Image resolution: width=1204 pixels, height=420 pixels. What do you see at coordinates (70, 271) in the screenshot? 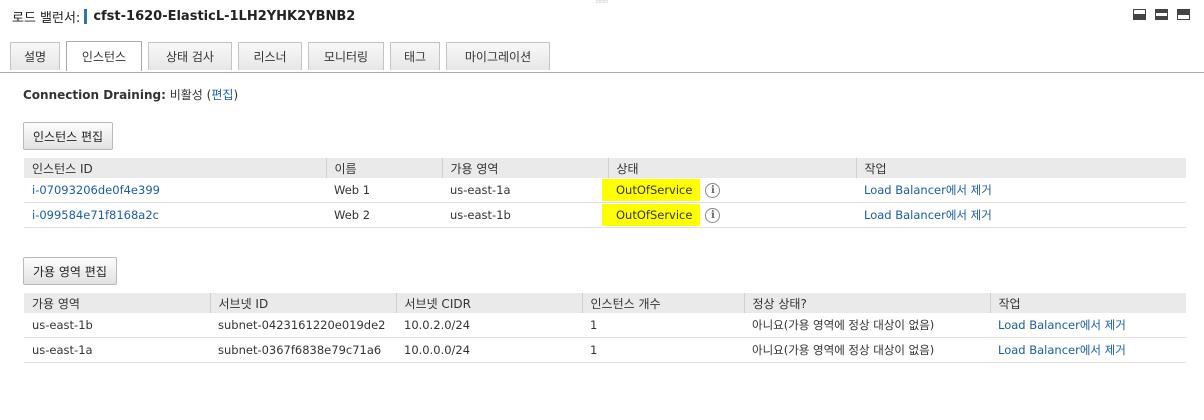
I see `edit-availability-zones-button: 가용 영역 편집` at bounding box center [70, 271].